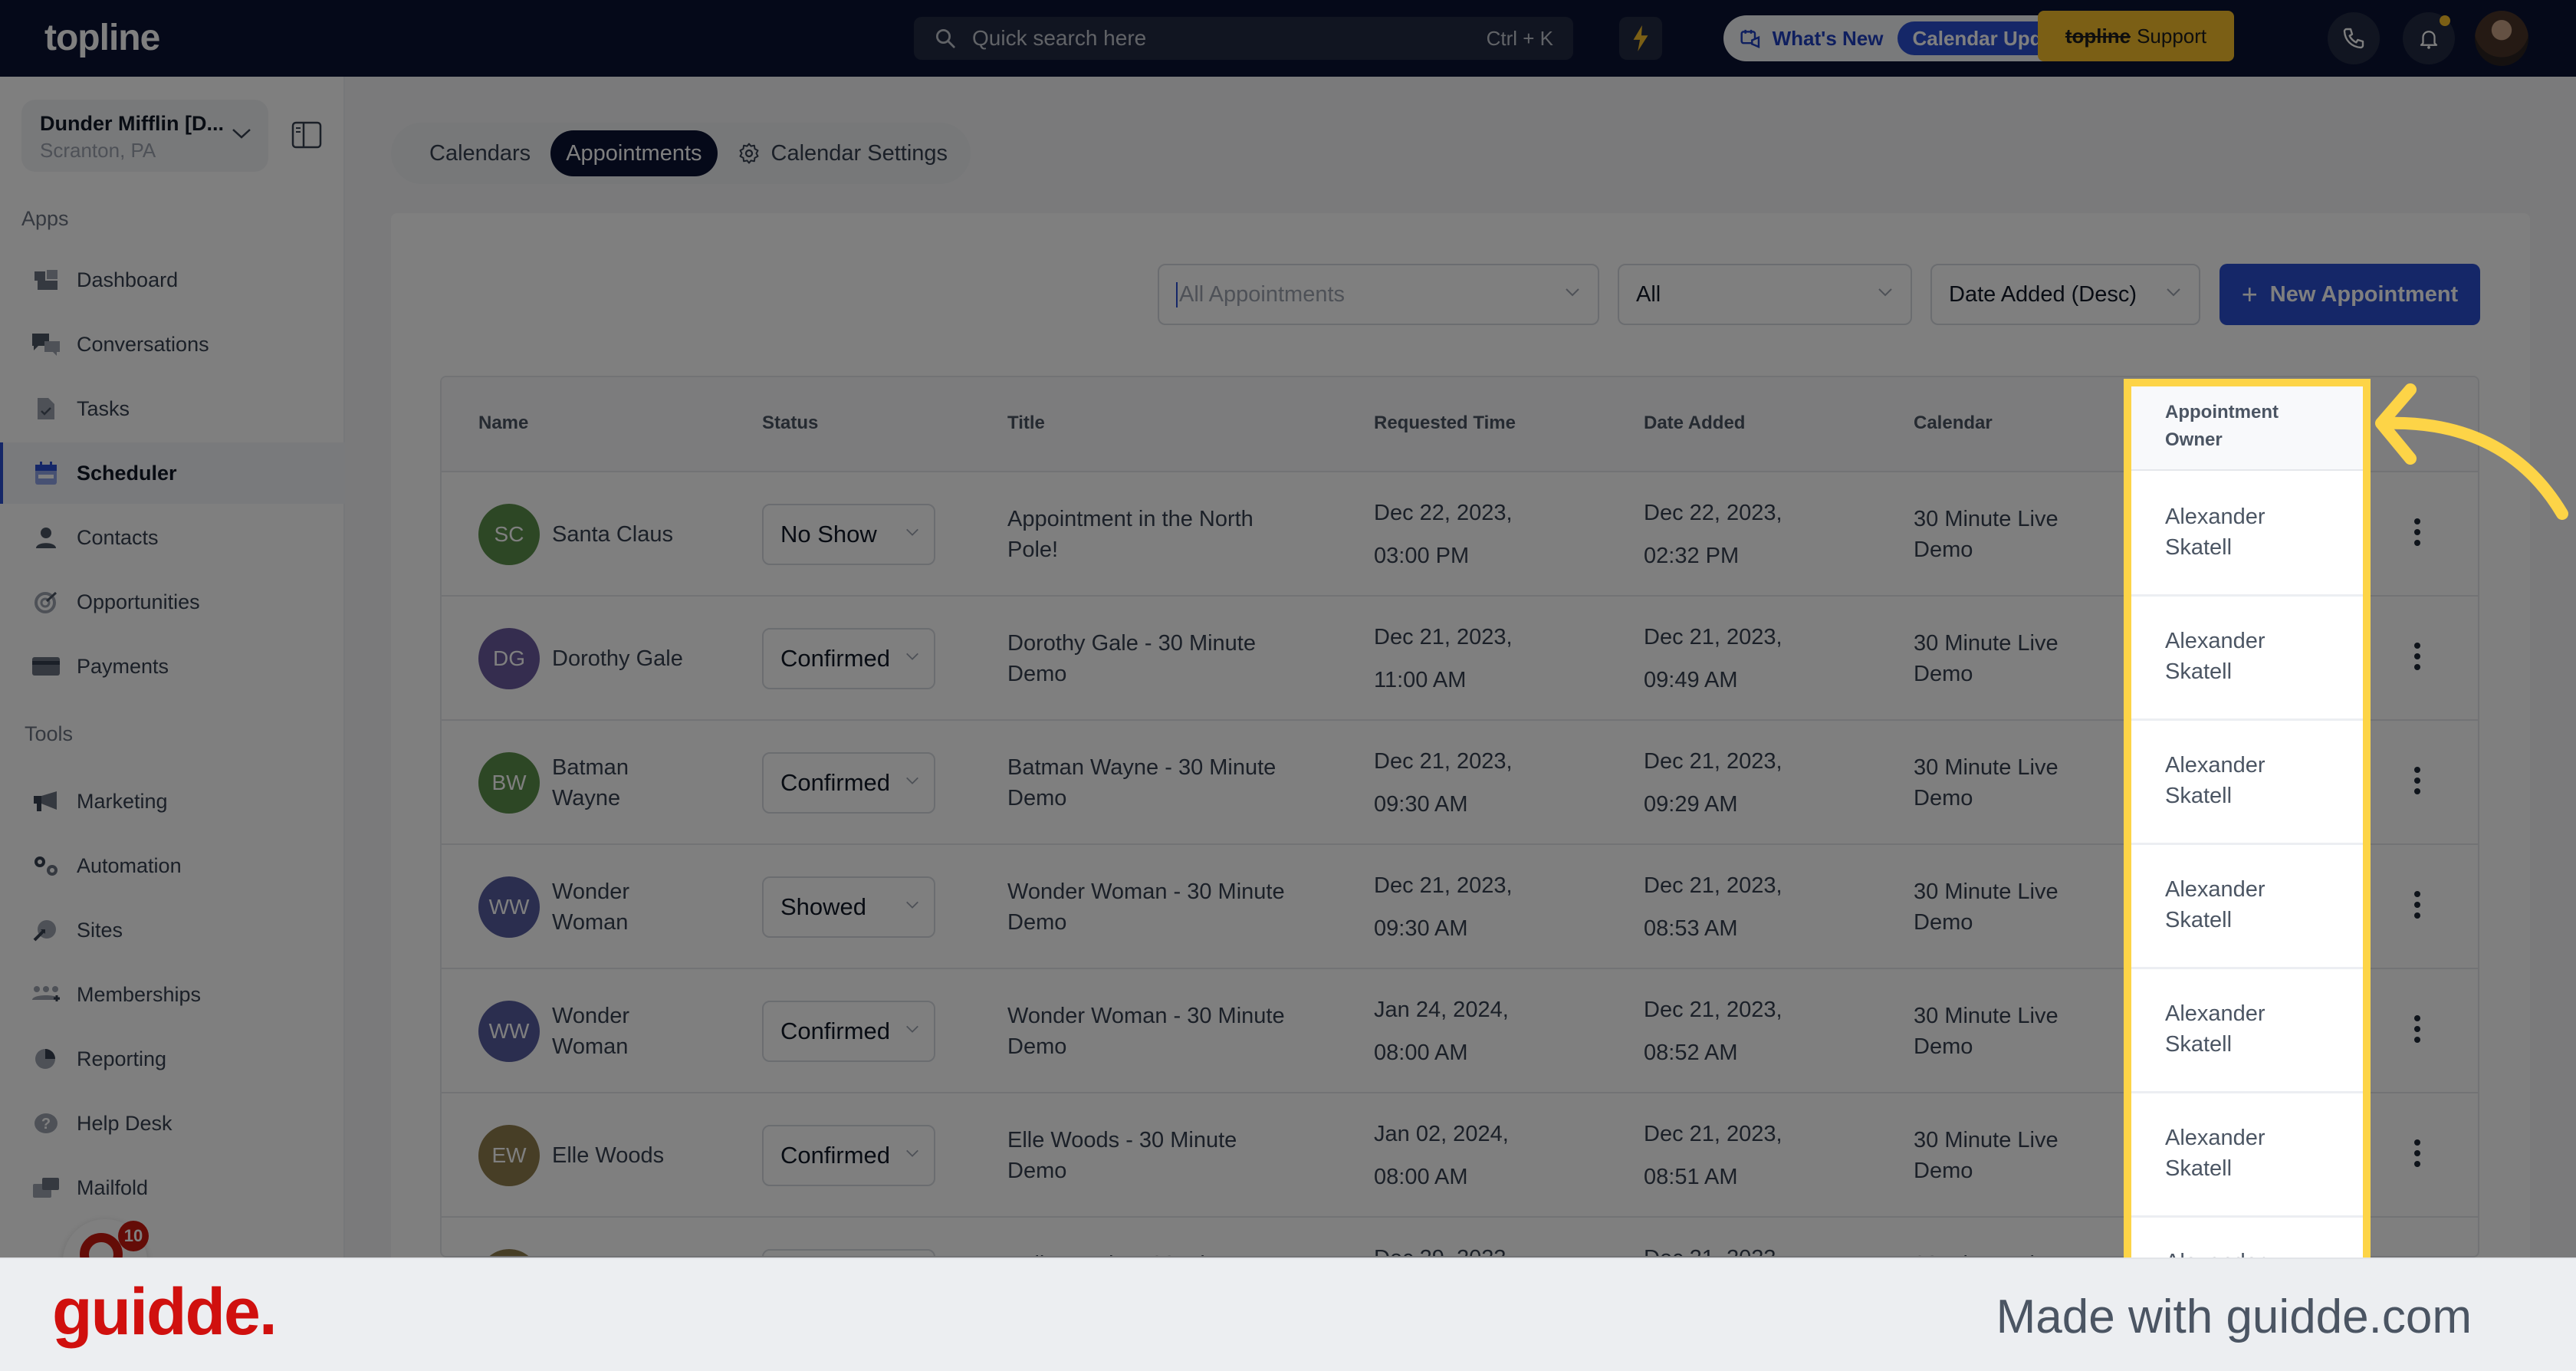  I want to click on date-added-line2: 08:53 AM, so click(1691, 929).